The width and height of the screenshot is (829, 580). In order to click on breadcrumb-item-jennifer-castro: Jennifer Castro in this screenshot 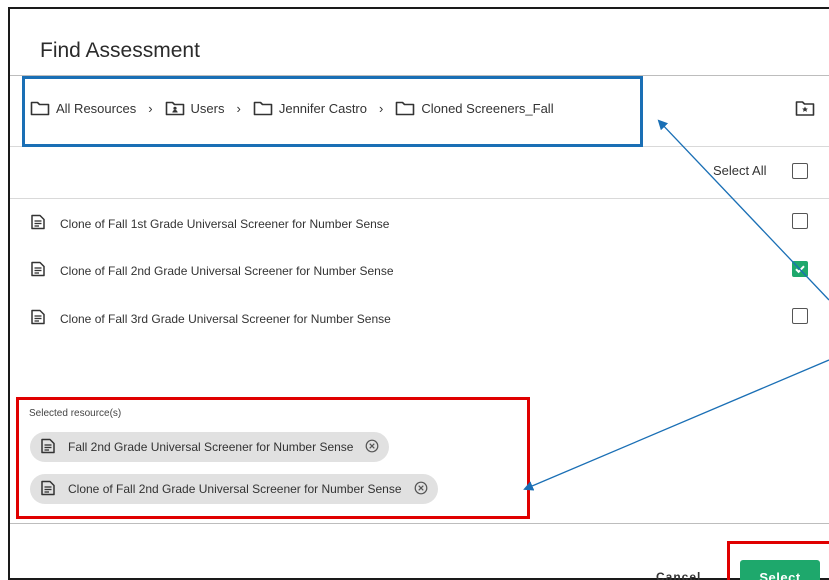, I will do `click(310, 108)`.